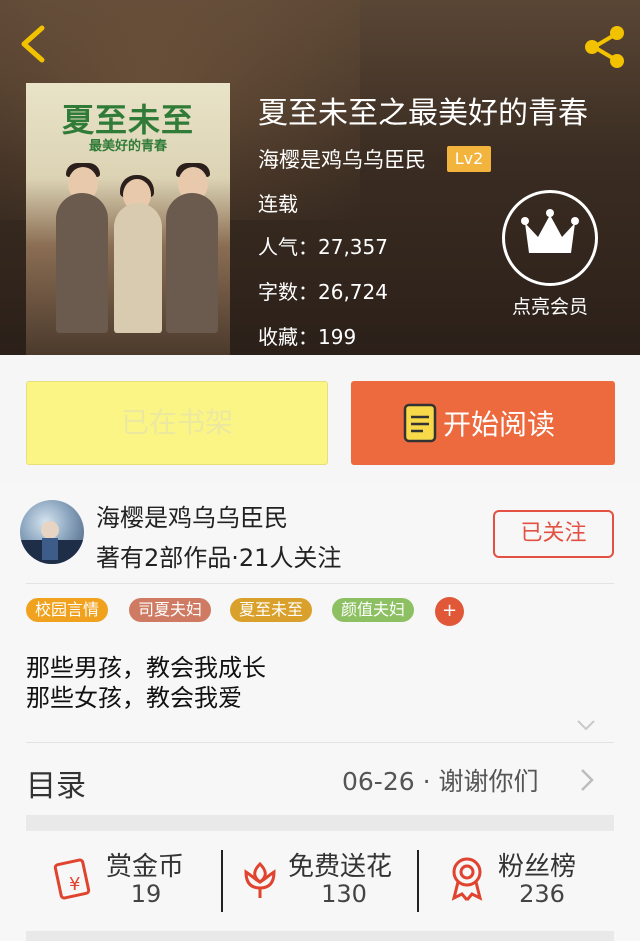  Describe the element at coordinates (469, 159) in the screenshot. I see `level-badge: Lv2` at that location.